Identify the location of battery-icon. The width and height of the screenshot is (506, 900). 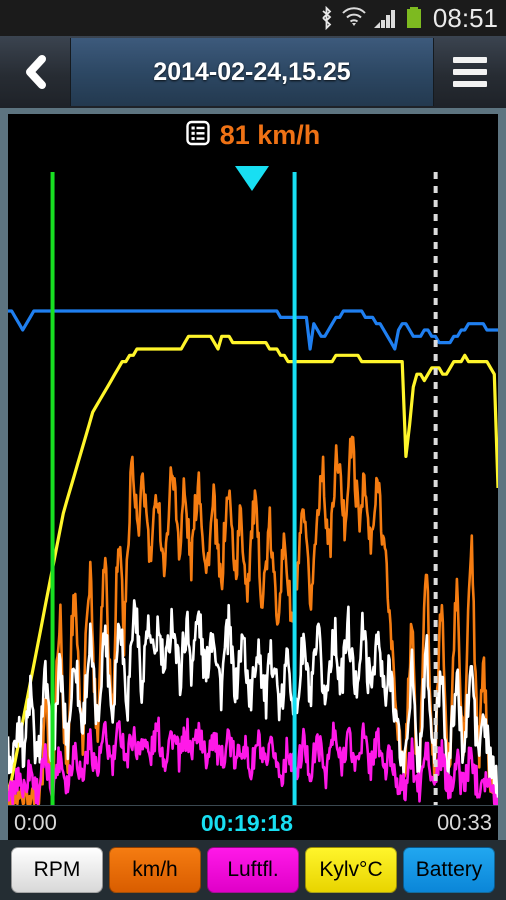
(414, 18).